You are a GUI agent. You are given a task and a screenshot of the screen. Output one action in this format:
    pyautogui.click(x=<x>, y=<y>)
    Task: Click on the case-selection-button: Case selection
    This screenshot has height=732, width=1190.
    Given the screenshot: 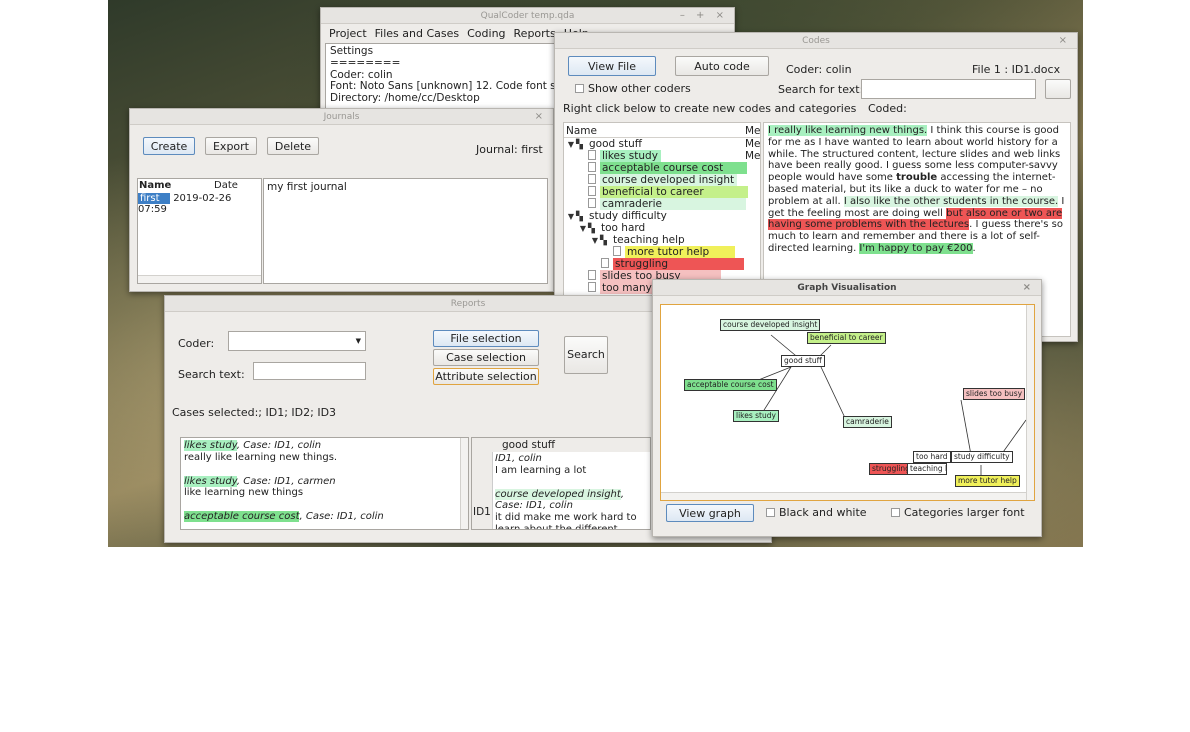 What is the action you would take?
    pyautogui.click(x=486, y=357)
    